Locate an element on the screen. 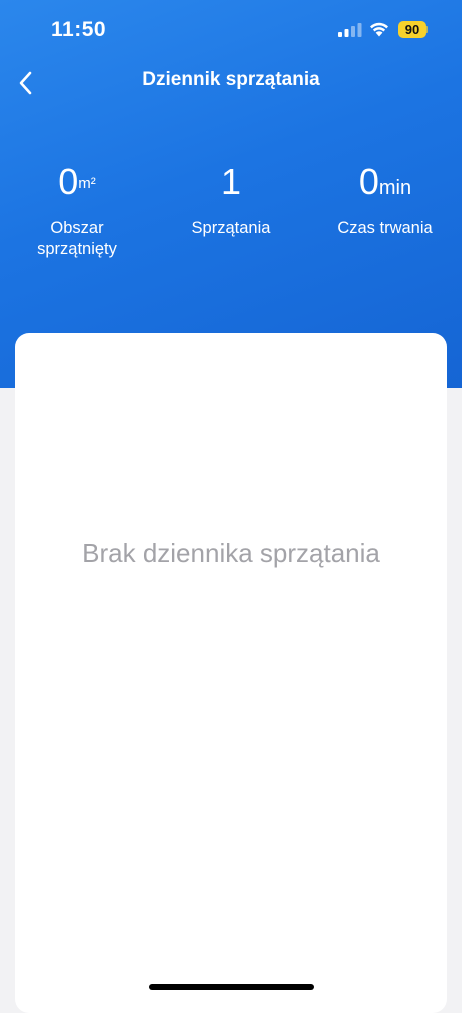 The height and width of the screenshot is (1013, 462). cellular-signal-icon is located at coordinates (350, 30).